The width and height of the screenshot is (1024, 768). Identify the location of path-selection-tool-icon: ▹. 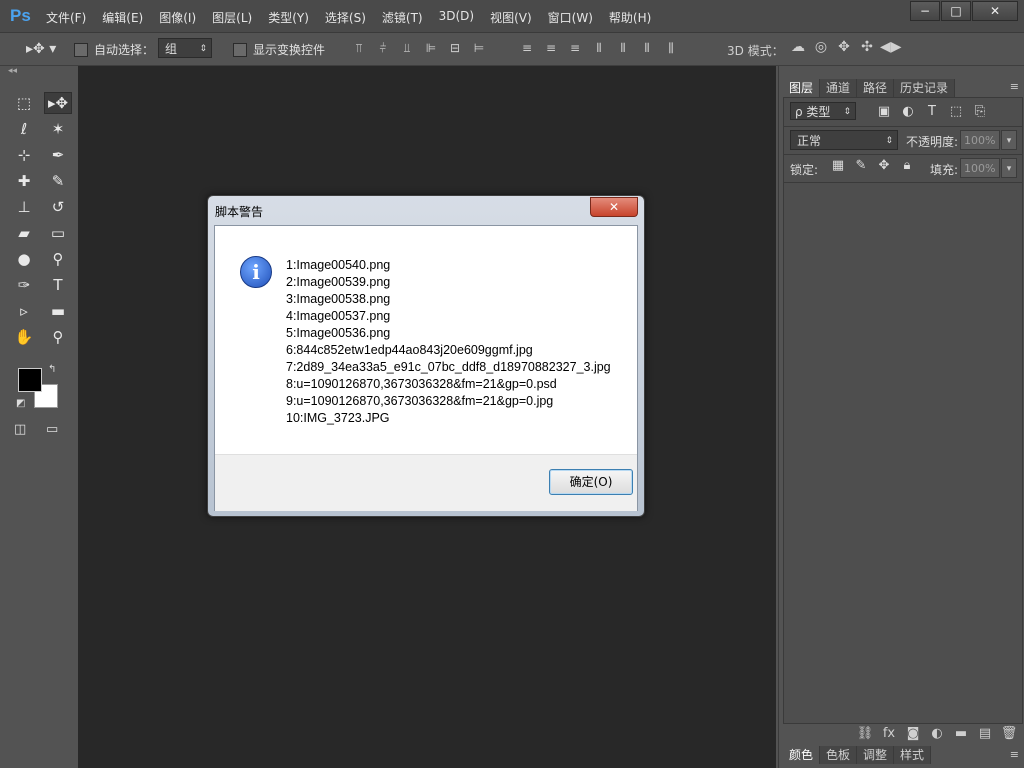
(24, 311).